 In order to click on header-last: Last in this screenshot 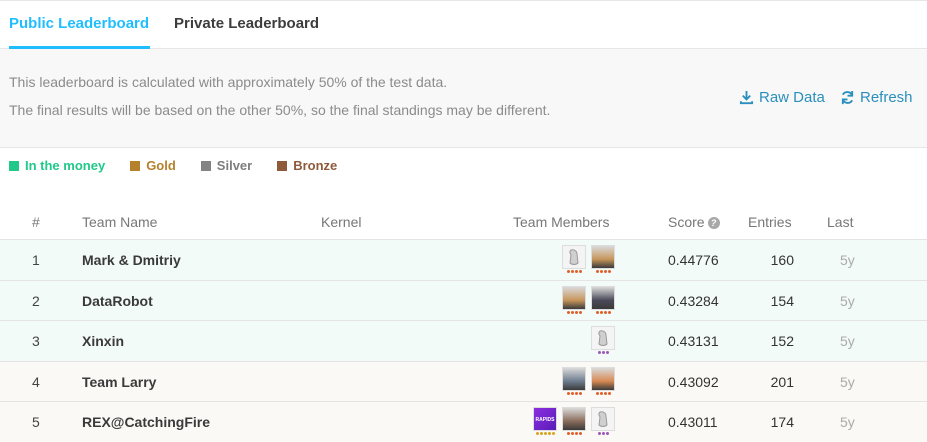, I will do `click(840, 222)`.